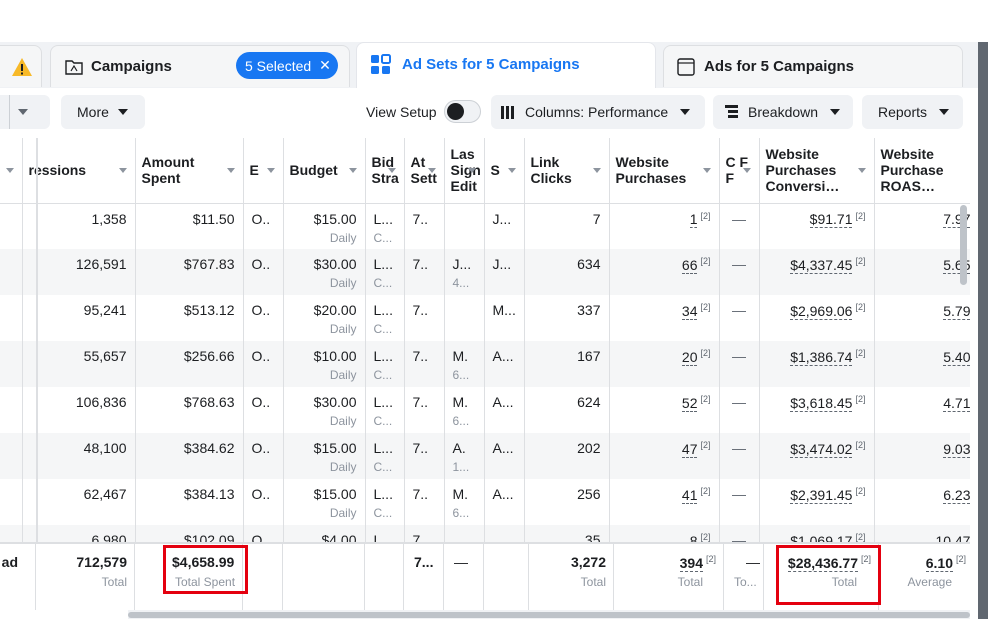 The image size is (988, 619). What do you see at coordinates (664, 272) in the screenshot?
I see `table-cell-purch: 66 [2]` at bounding box center [664, 272].